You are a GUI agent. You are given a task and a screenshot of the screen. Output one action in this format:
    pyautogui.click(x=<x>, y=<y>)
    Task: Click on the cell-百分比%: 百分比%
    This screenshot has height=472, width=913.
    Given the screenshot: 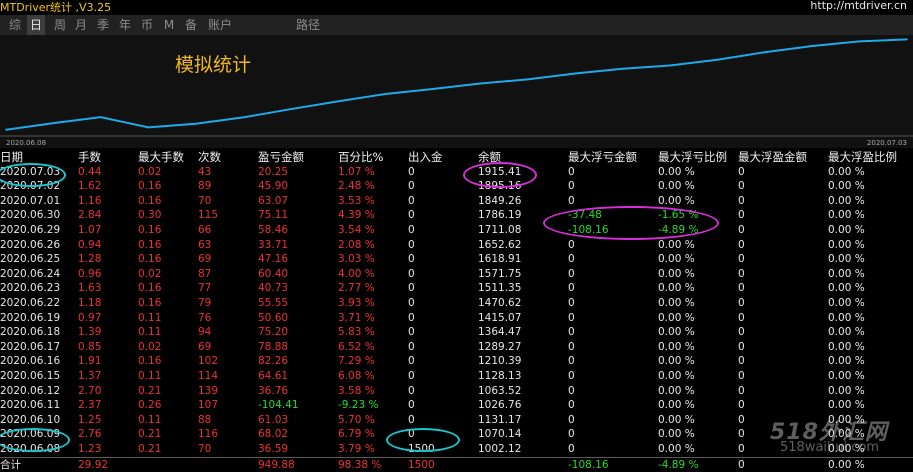 What is the action you would take?
    pyautogui.click(x=361, y=157)
    